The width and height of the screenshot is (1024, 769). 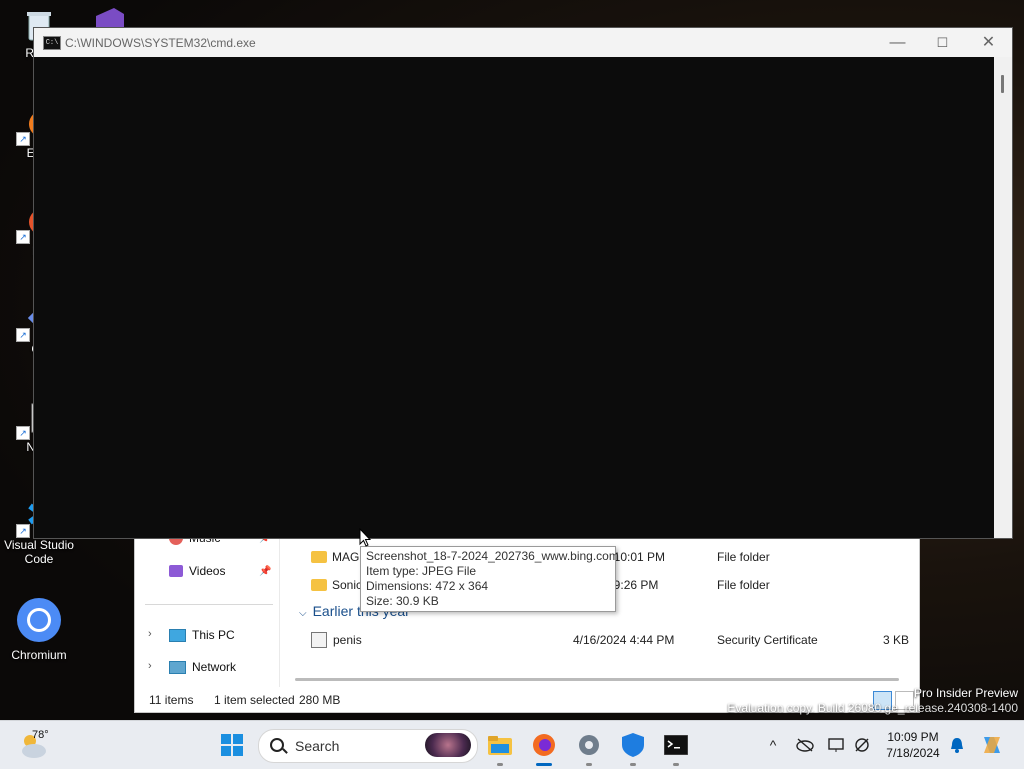 What do you see at coordinates (448, 745) in the screenshot?
I see `search-highlight-image` at bounding box center [448, 745].